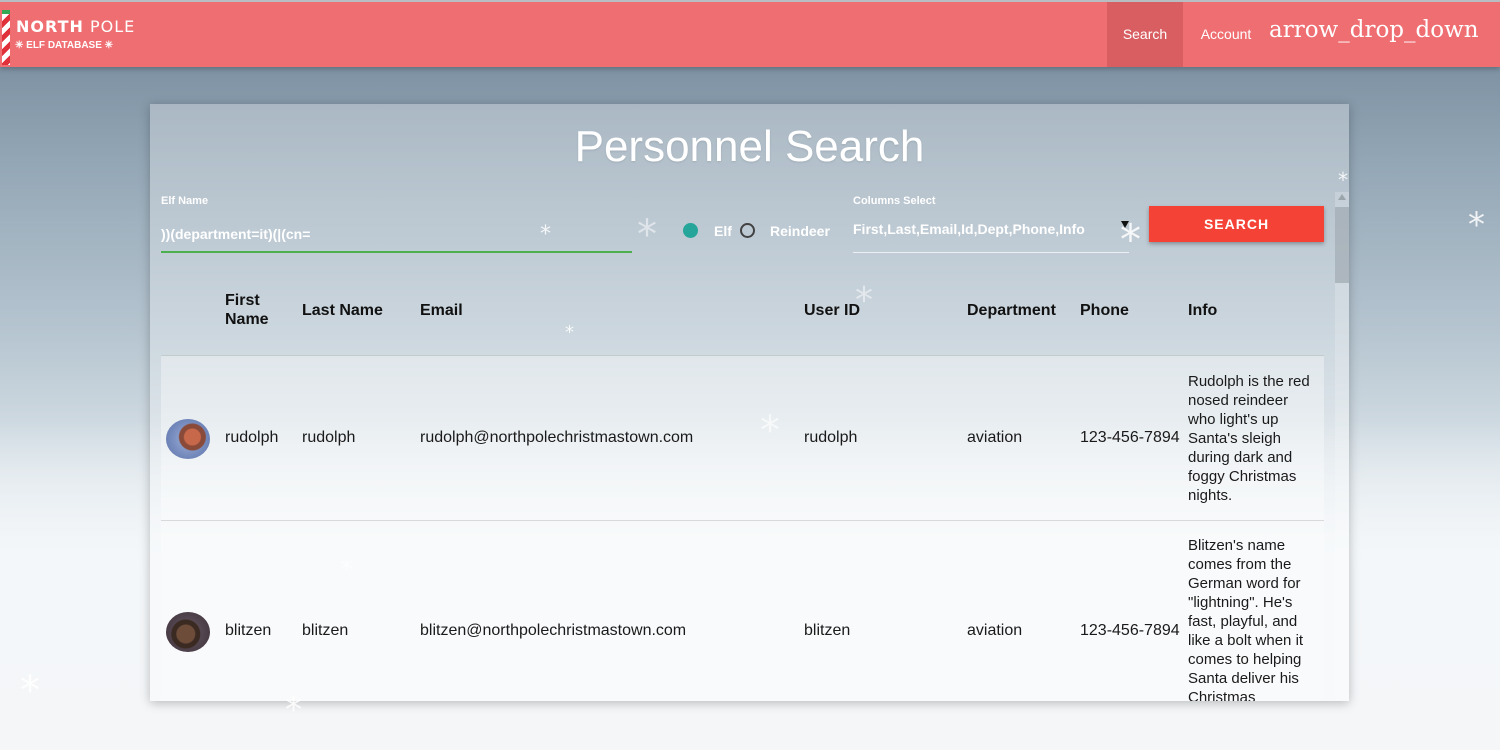 The height and width of the screenshot is (750, 1500). I want to click on page-title: Personnel Search, so click(749, 146).